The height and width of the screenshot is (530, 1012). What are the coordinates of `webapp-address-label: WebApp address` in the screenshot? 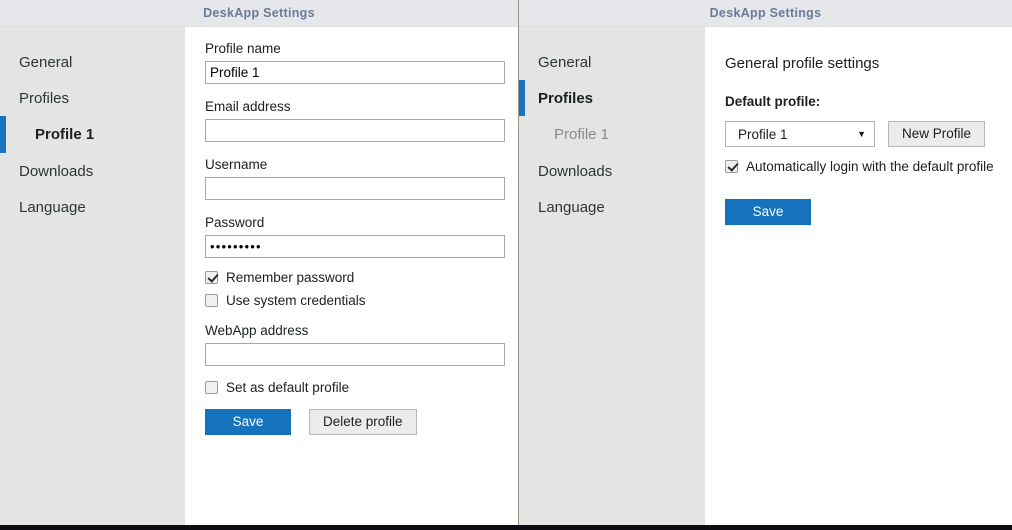 It's located at (257, 330).